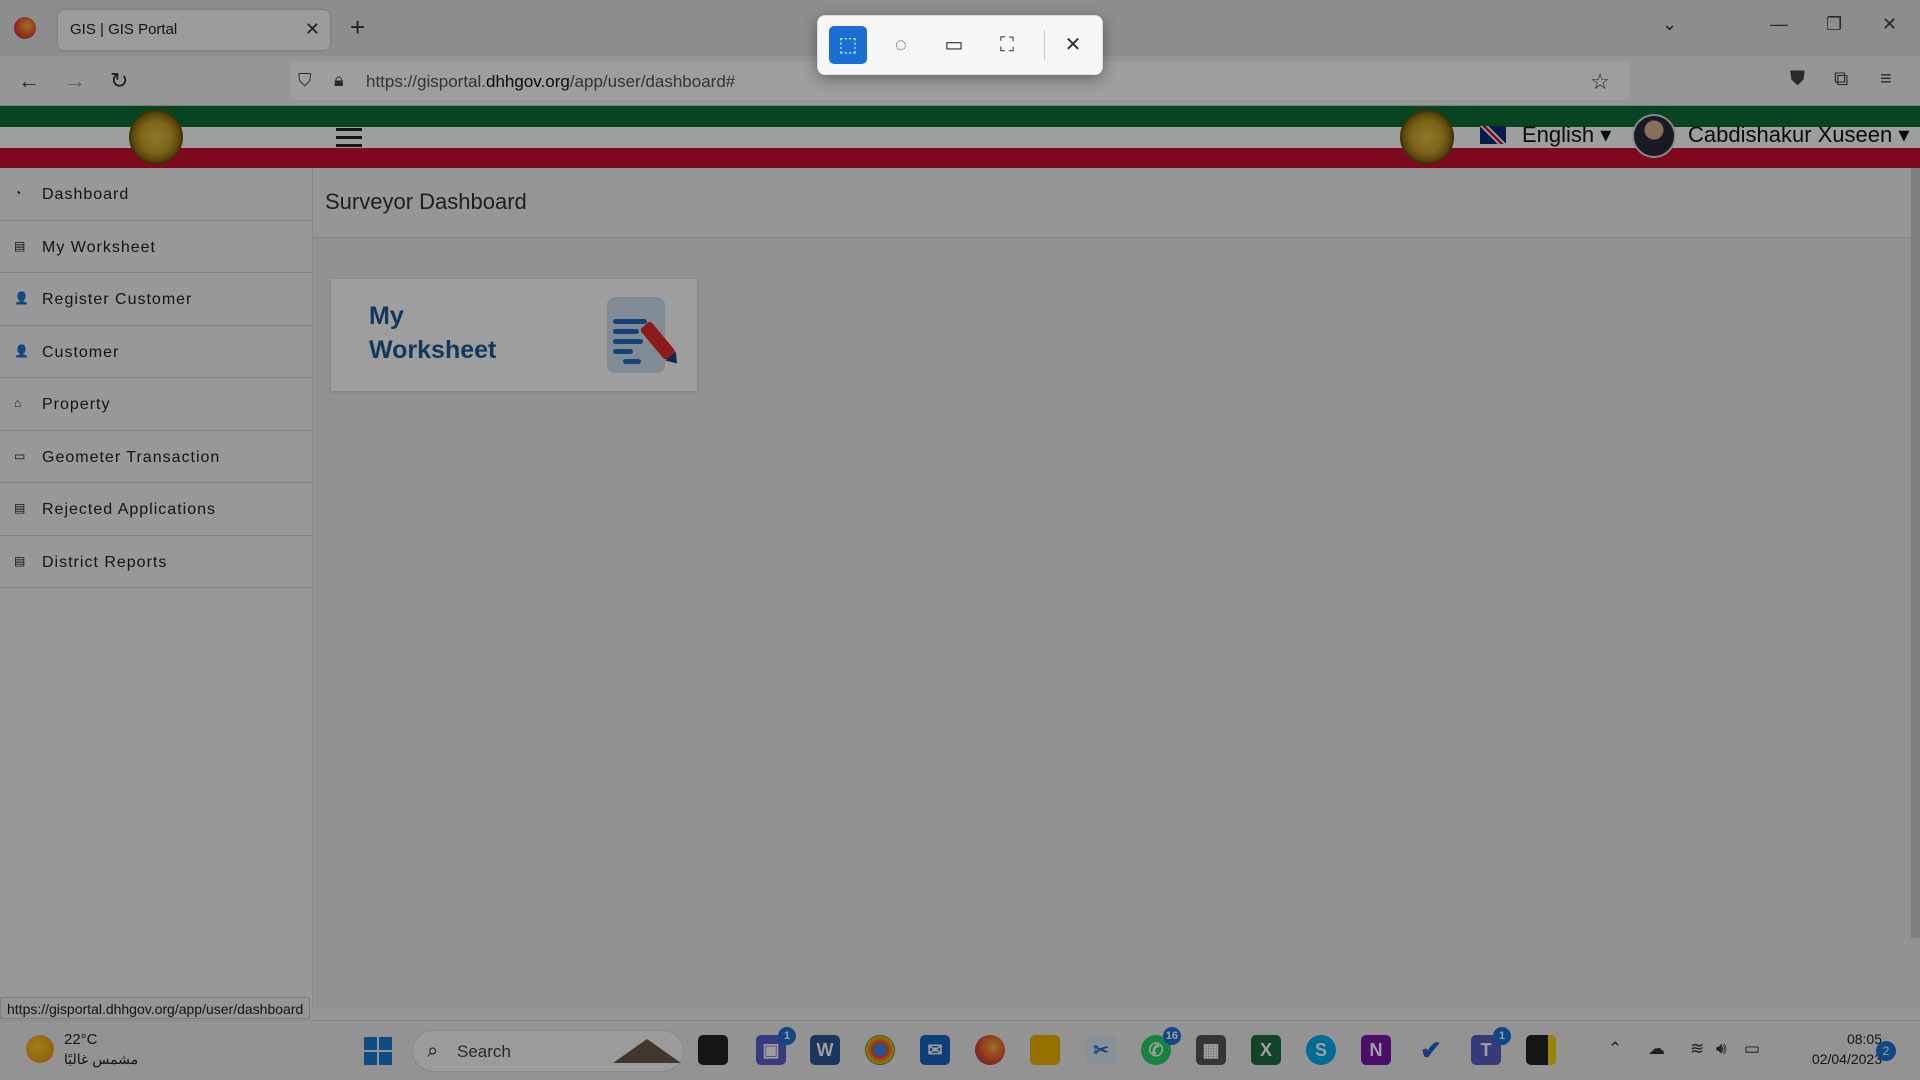  Describe the element at coordinates (75, 81) in the screenshot. I see `forward-icon: →` at that location.